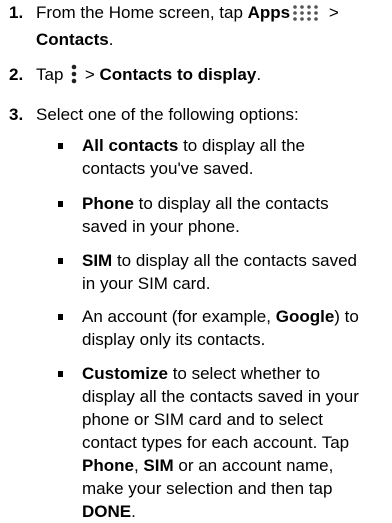 The image size is (392, 523). What do you see at coordinates (178, 74) in the screenshot?
I see `contacts-to-display-label: Contacts to display` at bounding box center [178, 74].